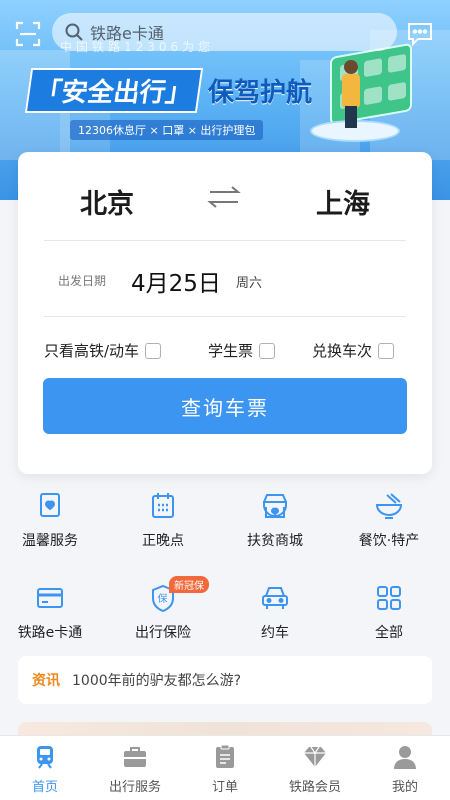 Image resolution: width=450 pixels, height=800 pixels. I want to click on banner-illustration-person, so click(351, 95).